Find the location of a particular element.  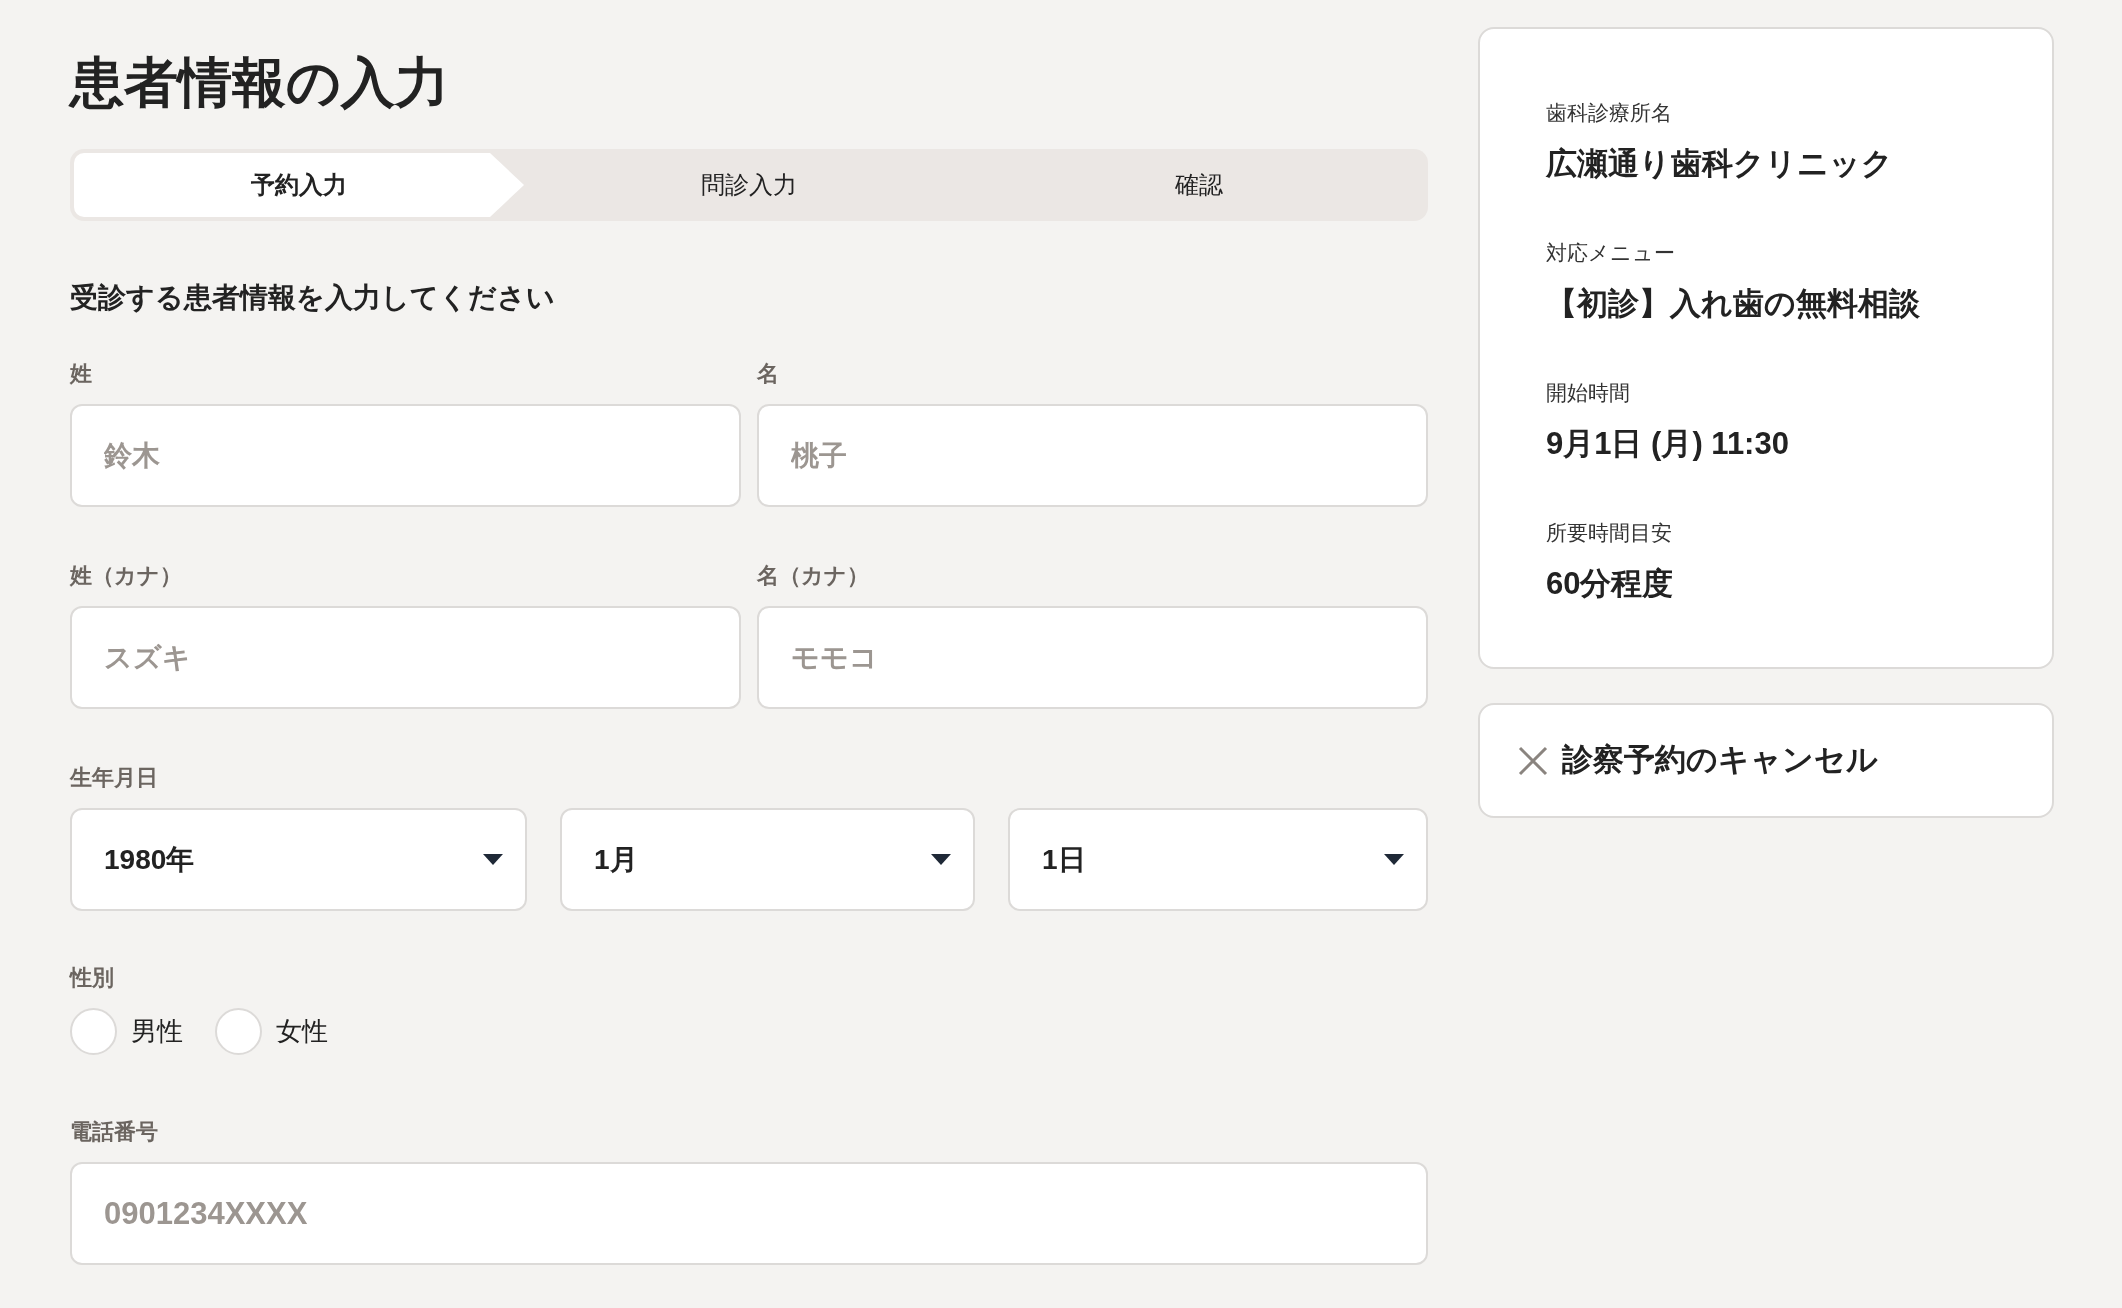

step-tab: 確認 is located at coordinates (1199, 185).